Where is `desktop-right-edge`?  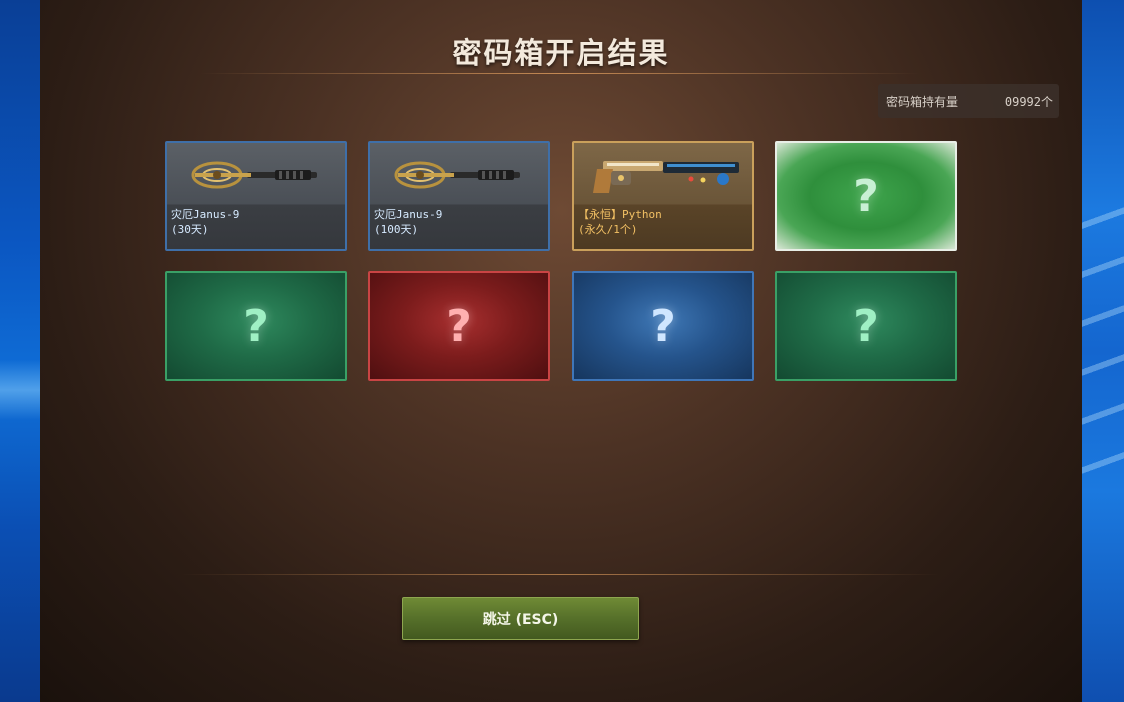 desktop-right-edge is located at coordinates (1103, 351).